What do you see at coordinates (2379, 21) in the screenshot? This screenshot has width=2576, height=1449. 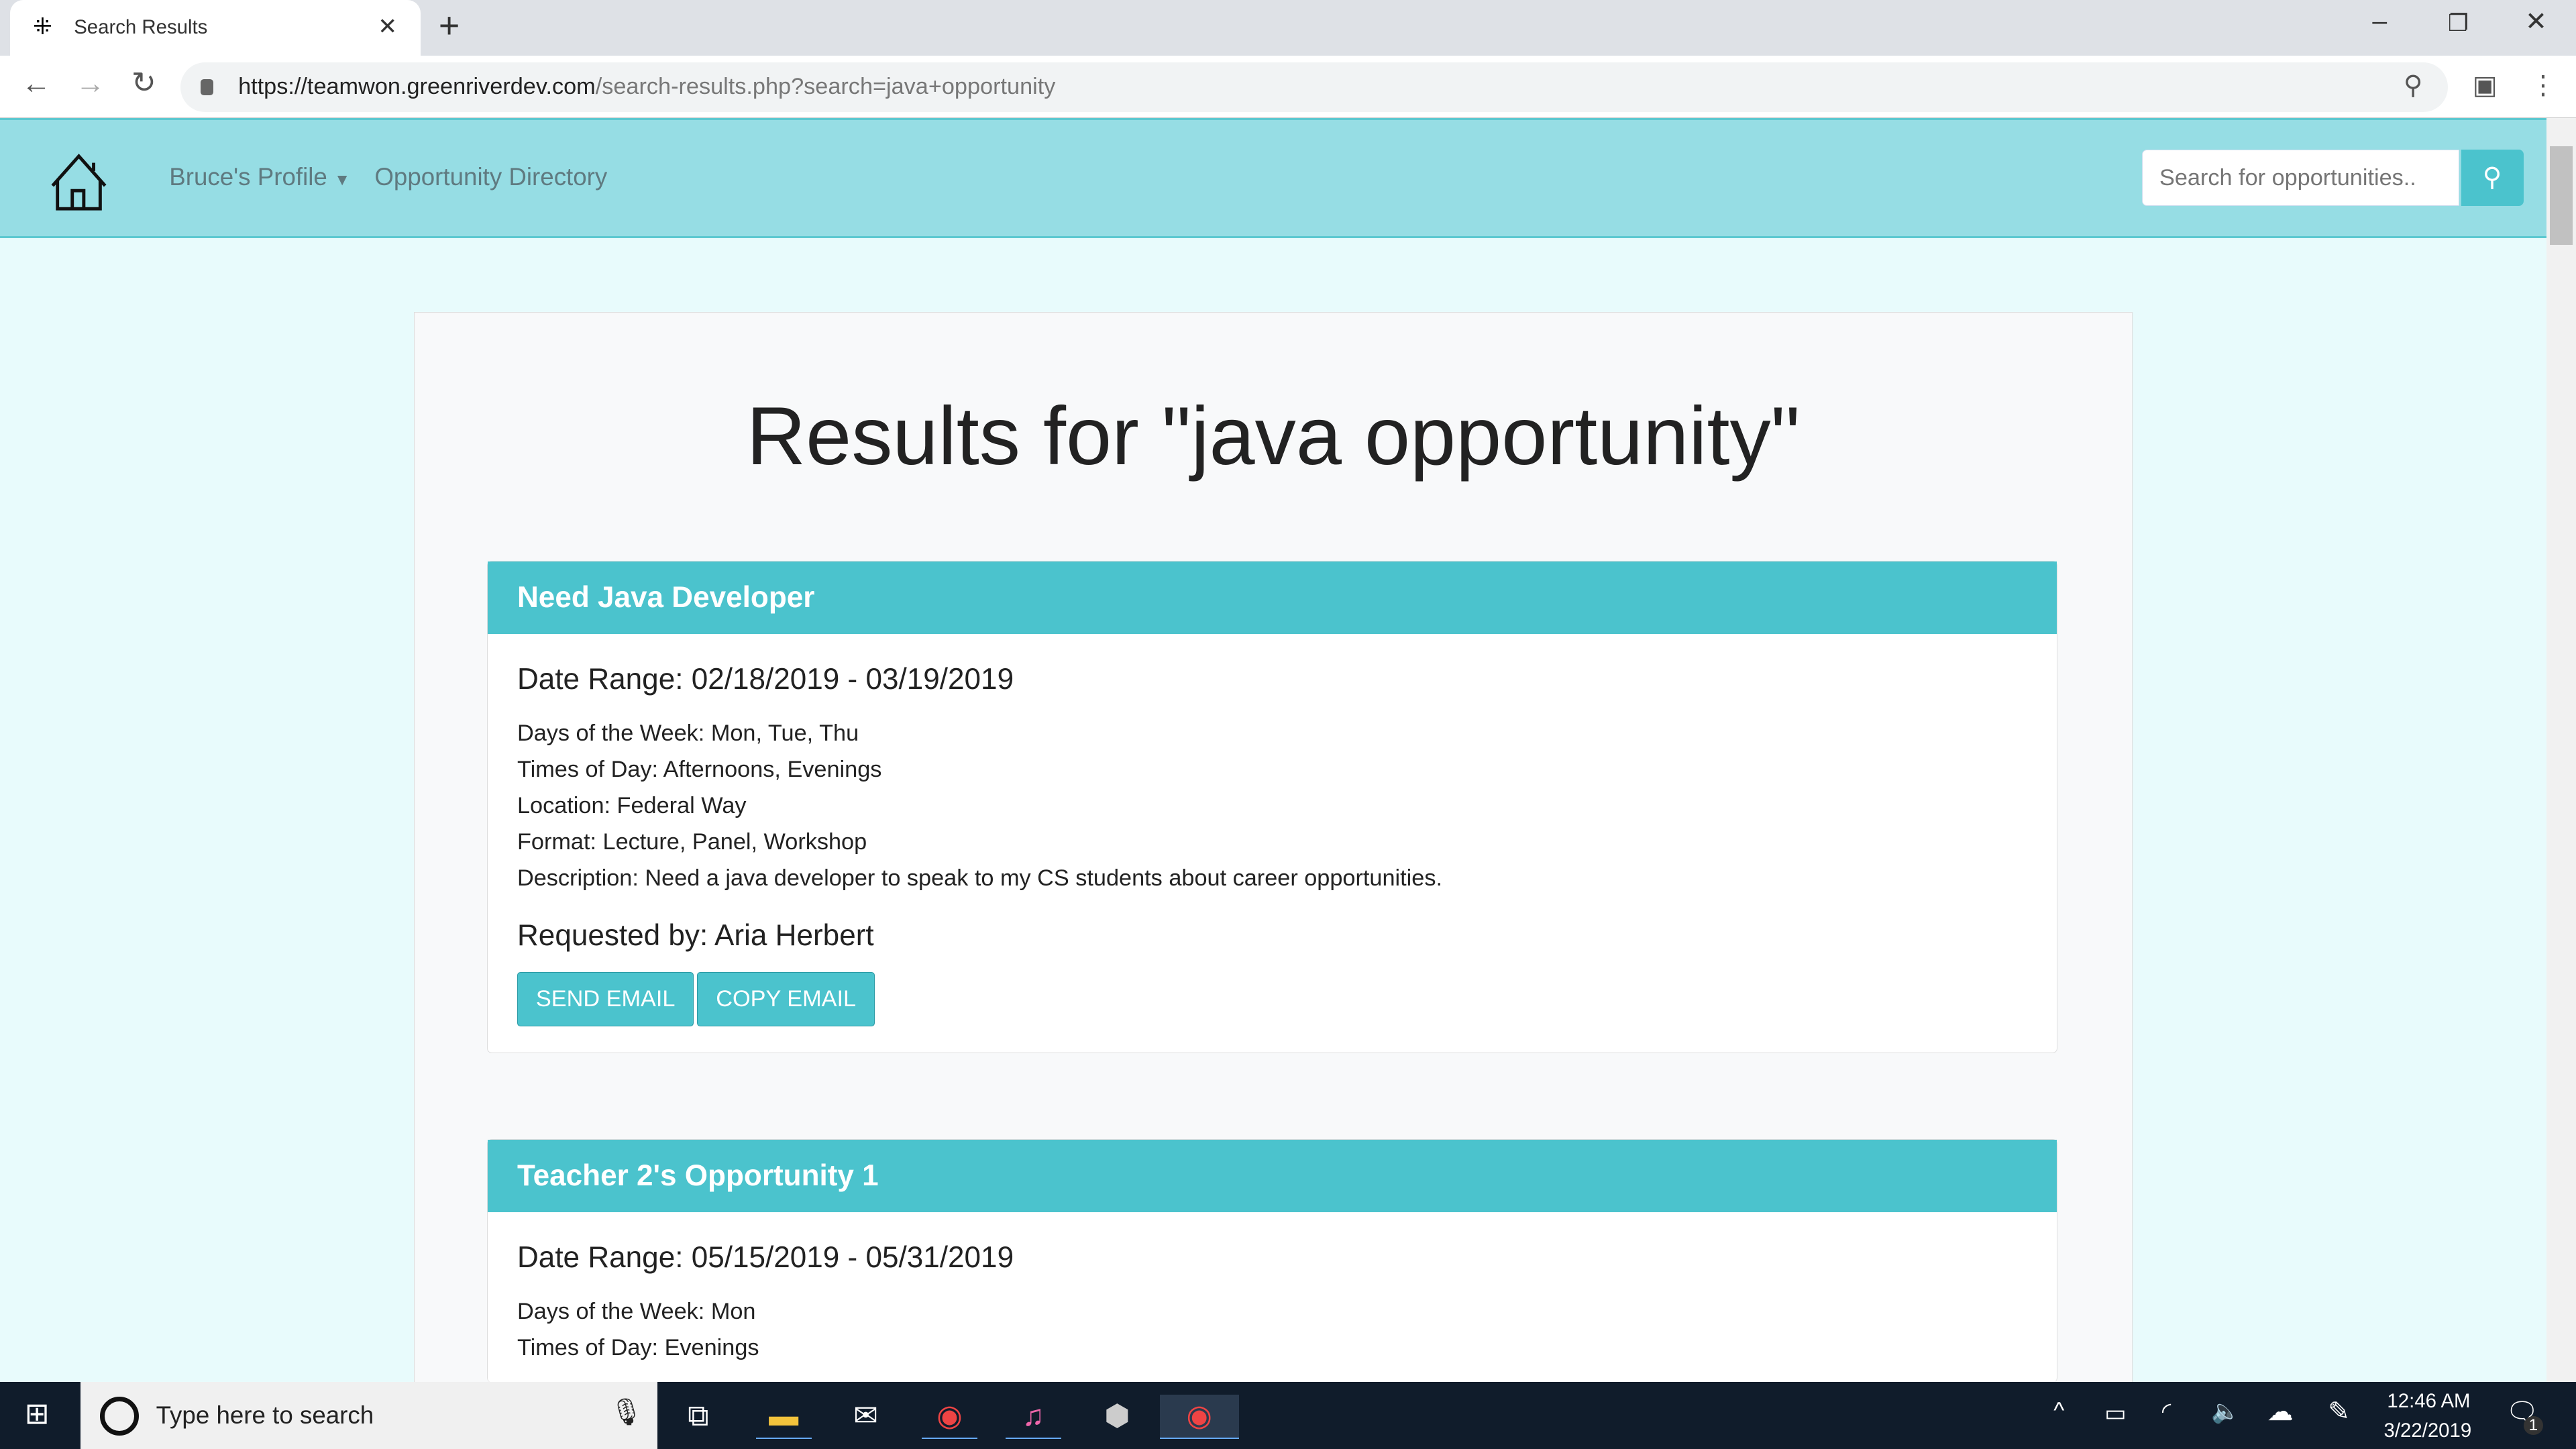 I see `minimize-button: –` at bounding box center [2379, 21].